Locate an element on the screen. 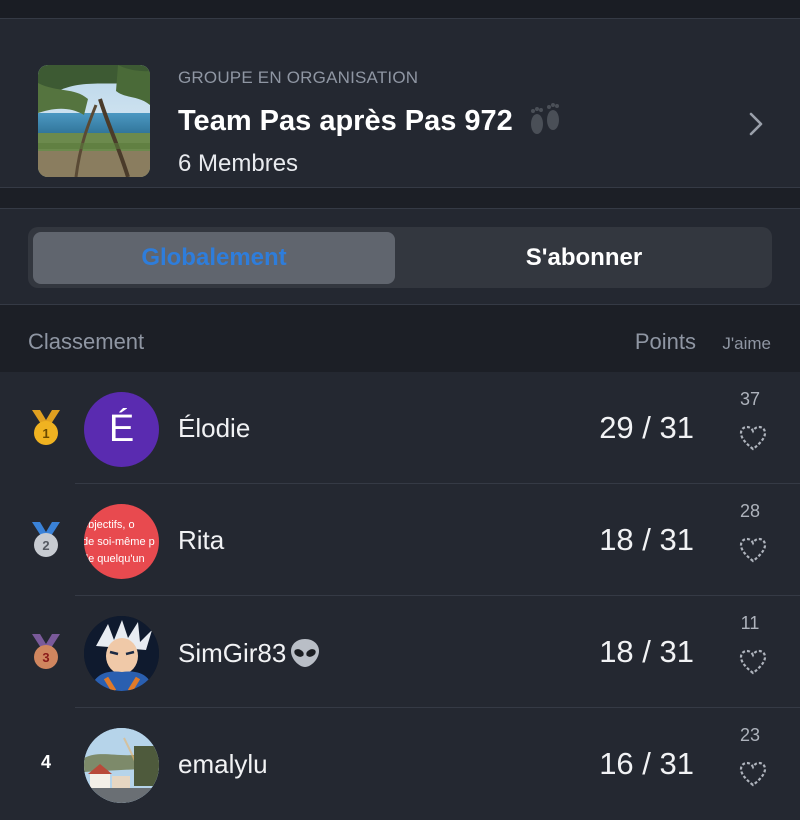 This screenshot has height=820, width=800. anime-character-image is located at coordinates (121, 653).